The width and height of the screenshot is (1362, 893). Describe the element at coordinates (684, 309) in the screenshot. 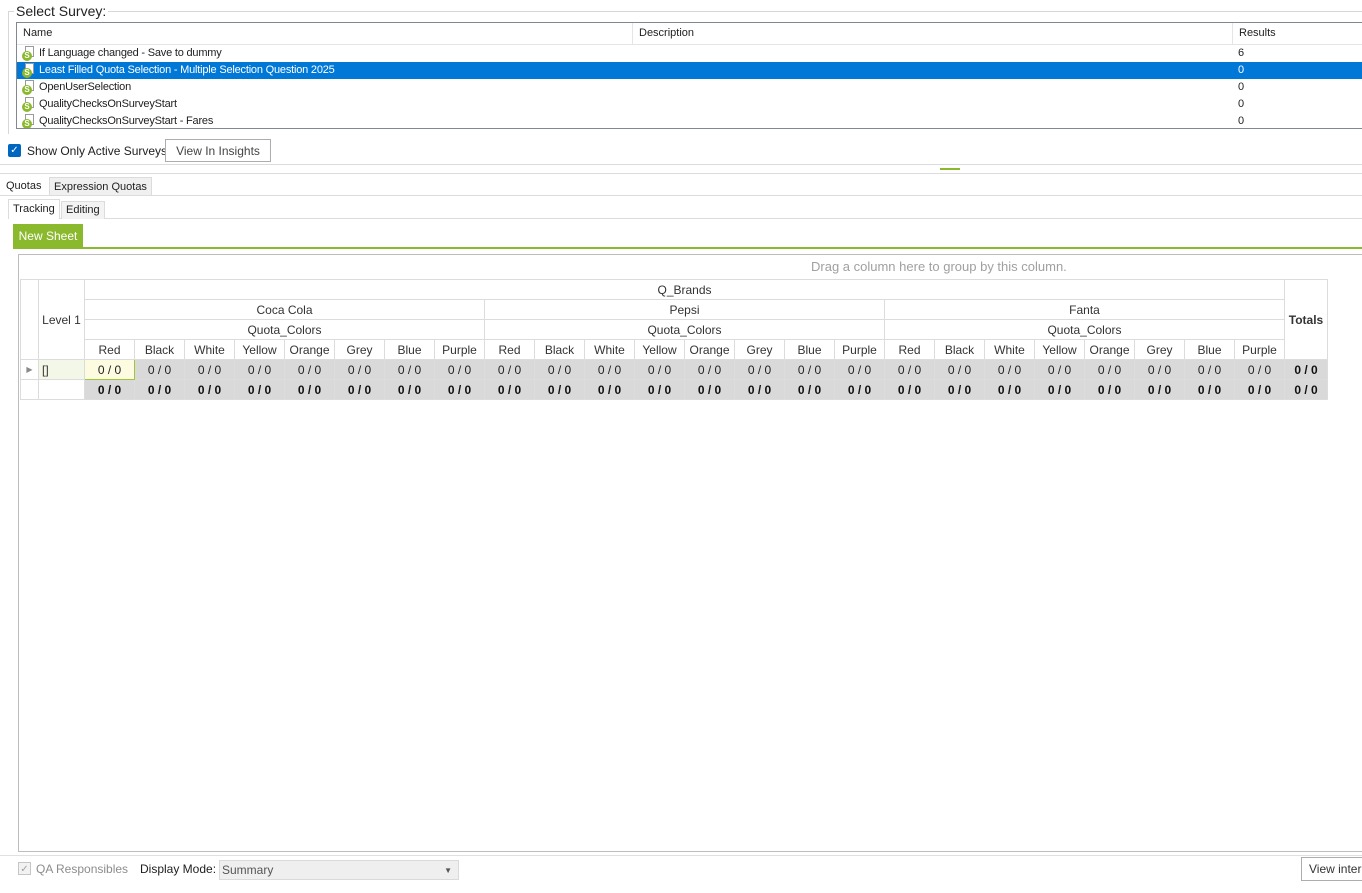

I see `brand-header: Pepsi` at that location.